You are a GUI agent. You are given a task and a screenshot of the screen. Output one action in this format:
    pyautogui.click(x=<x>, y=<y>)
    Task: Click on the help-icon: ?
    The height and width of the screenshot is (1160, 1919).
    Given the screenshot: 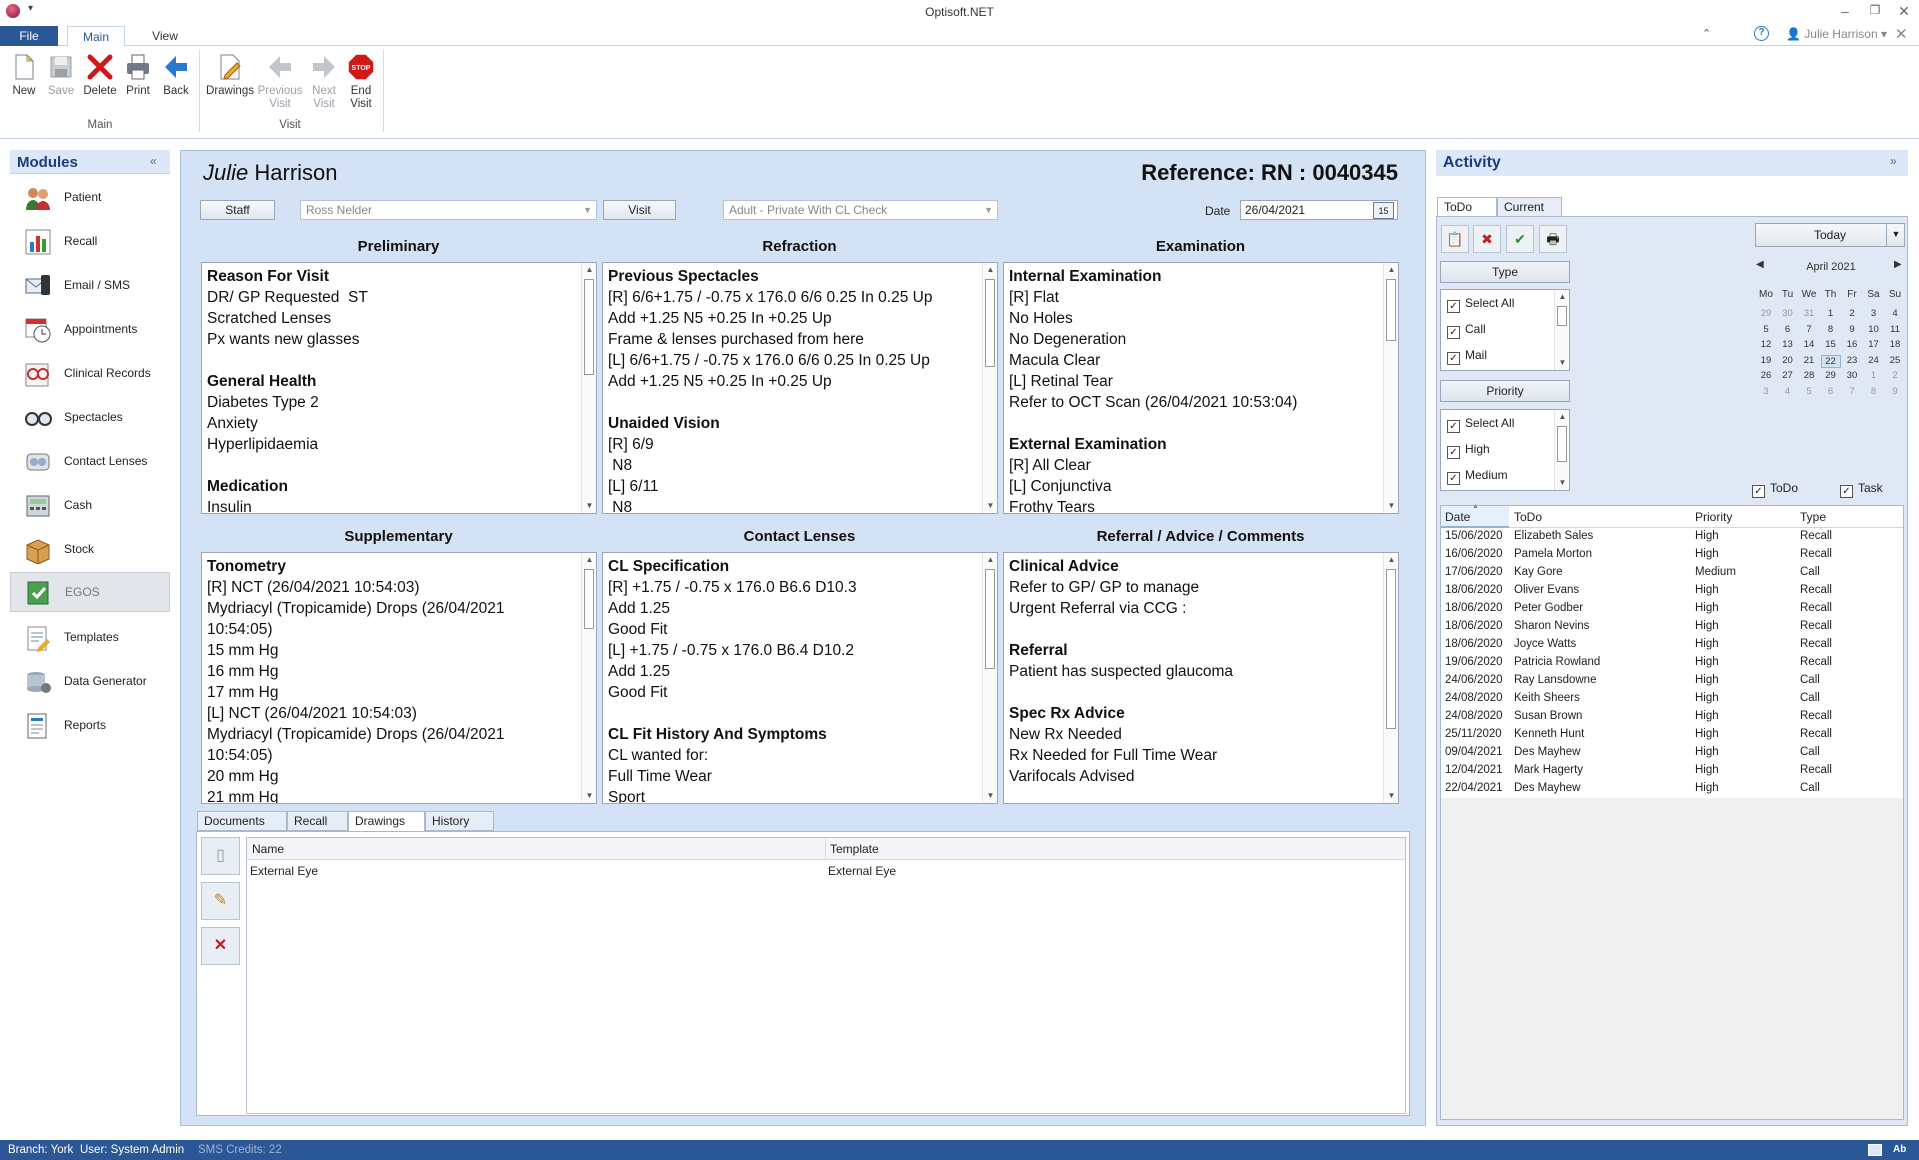 What is the action you would take?
    pyautogui.click(x=1761, y=33)
    